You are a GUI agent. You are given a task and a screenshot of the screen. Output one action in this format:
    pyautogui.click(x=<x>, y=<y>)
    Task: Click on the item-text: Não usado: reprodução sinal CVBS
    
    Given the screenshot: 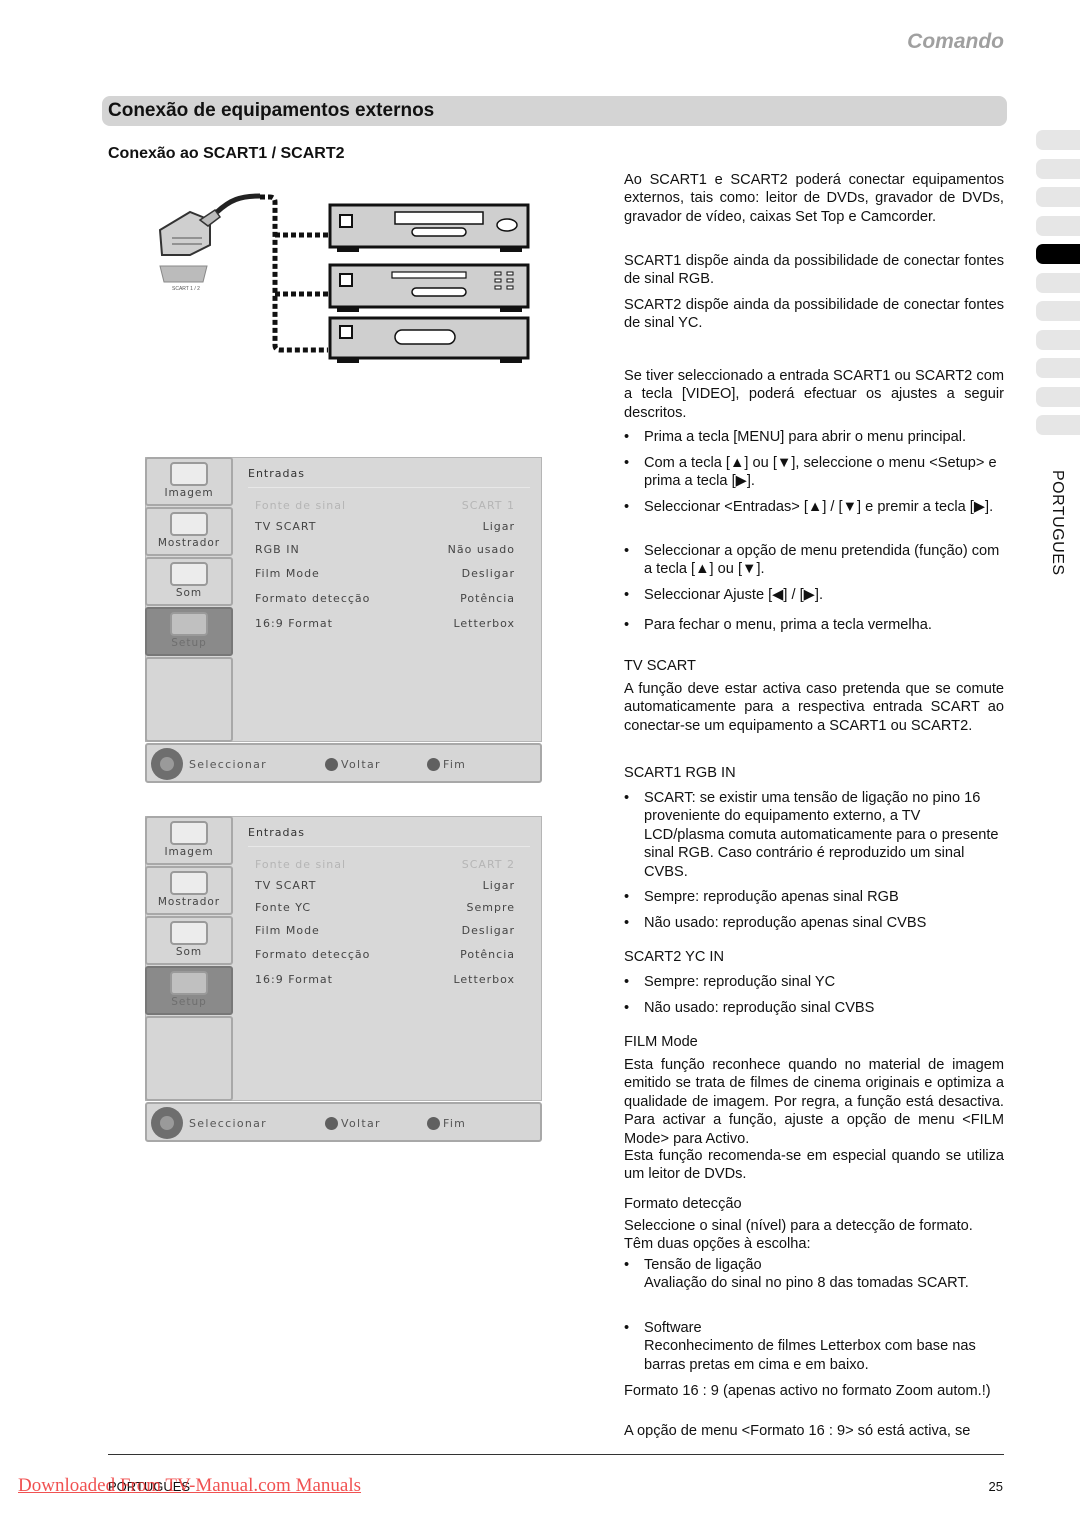 What is the action you would take?
    pyautogui.click(x=759, y=1008)
    